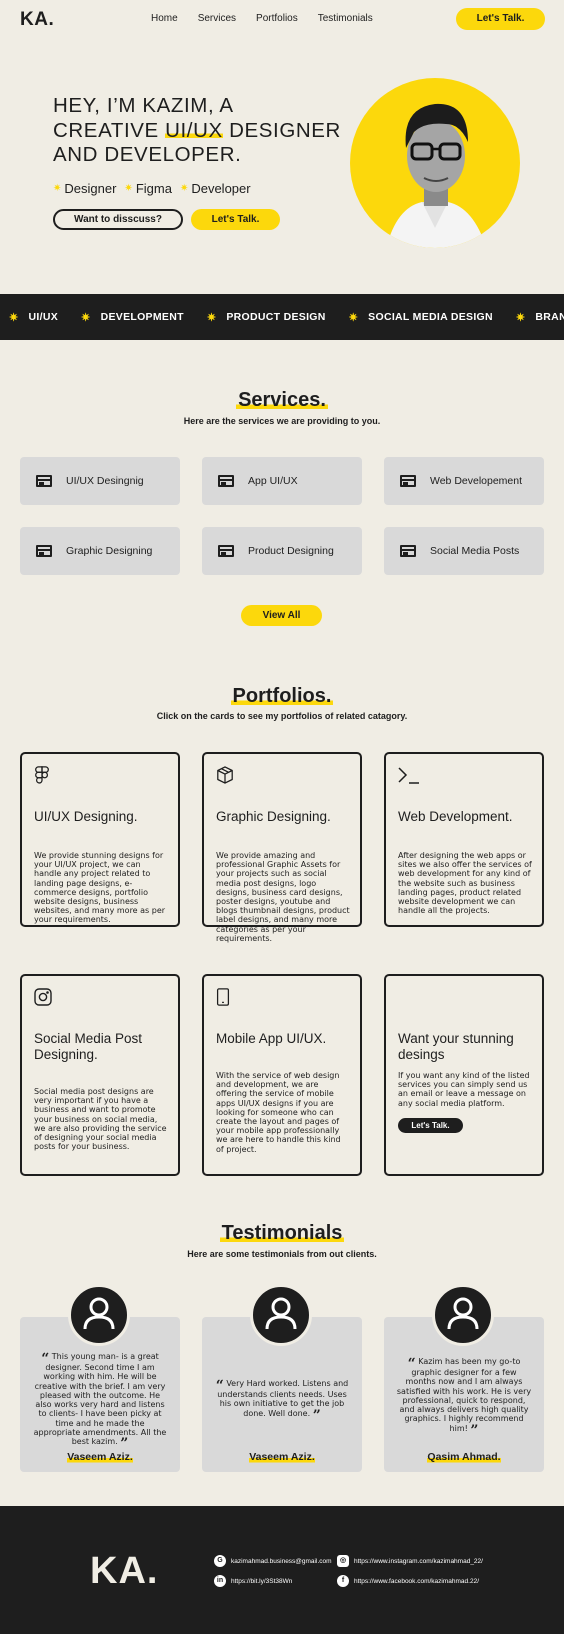  What do you see at coordinates (109, 130) in the screenshot?
I see `hero-title-text: CREATIVE` at bounding box center [109, 130].